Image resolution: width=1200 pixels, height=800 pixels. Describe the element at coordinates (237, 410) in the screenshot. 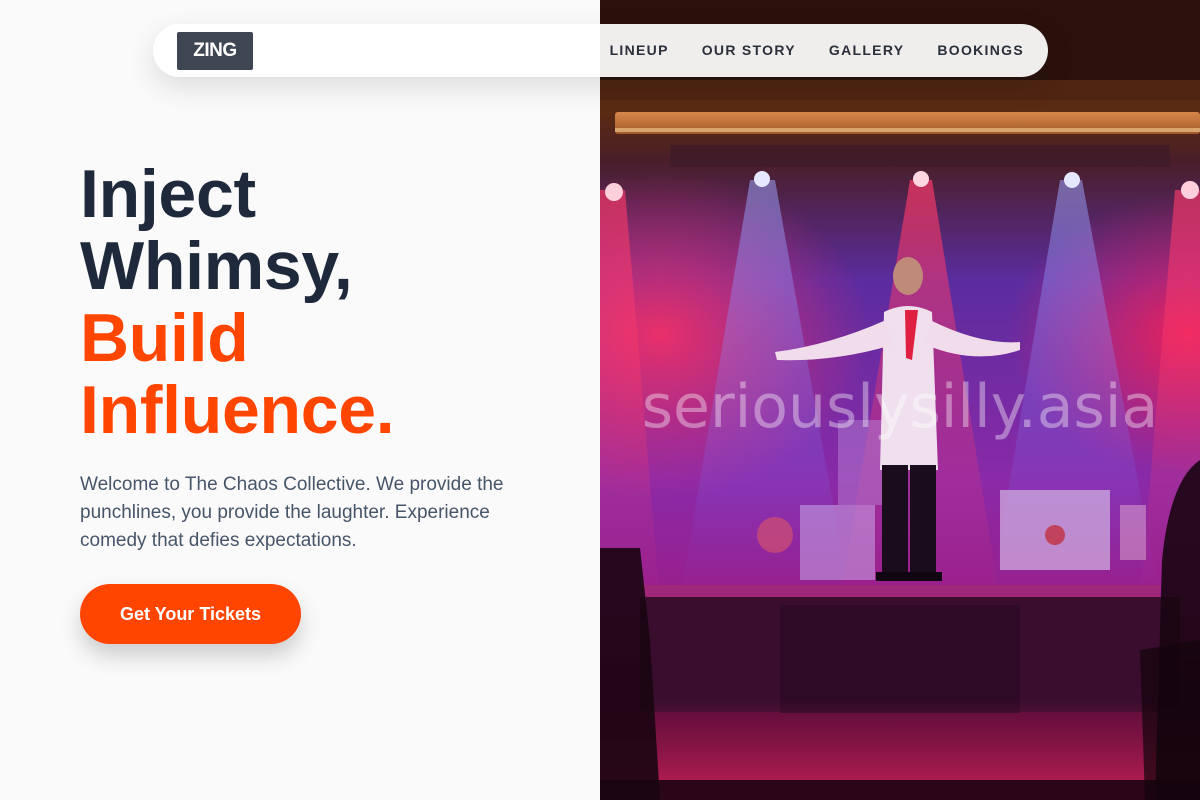

I see `headline-line-4: Influence.` at that location.